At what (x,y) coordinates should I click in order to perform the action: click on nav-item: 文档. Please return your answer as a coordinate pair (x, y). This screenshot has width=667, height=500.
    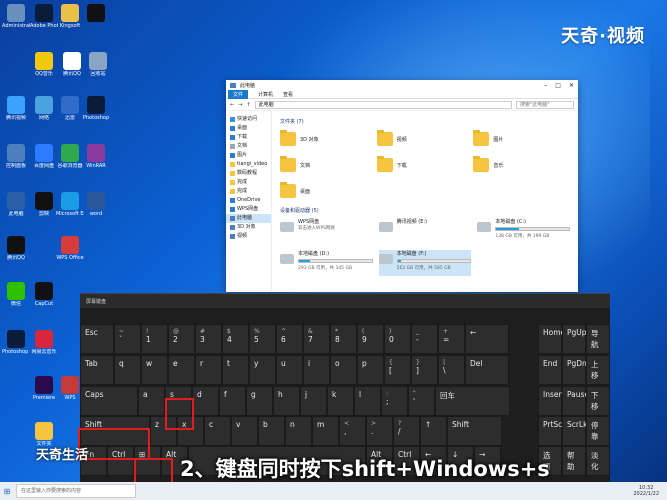
    Looking at the image, I should click on (248, 146).